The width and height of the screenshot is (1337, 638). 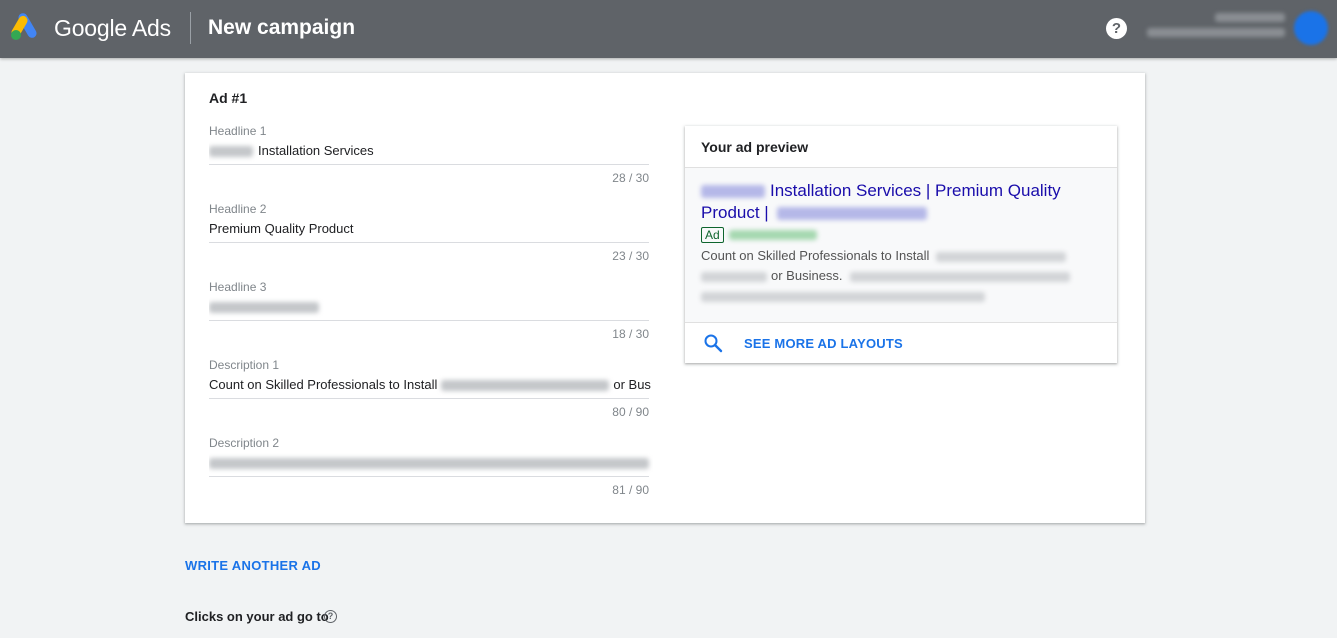 I want to click on brand-name: Google Ads, so click(x=112, y=28).